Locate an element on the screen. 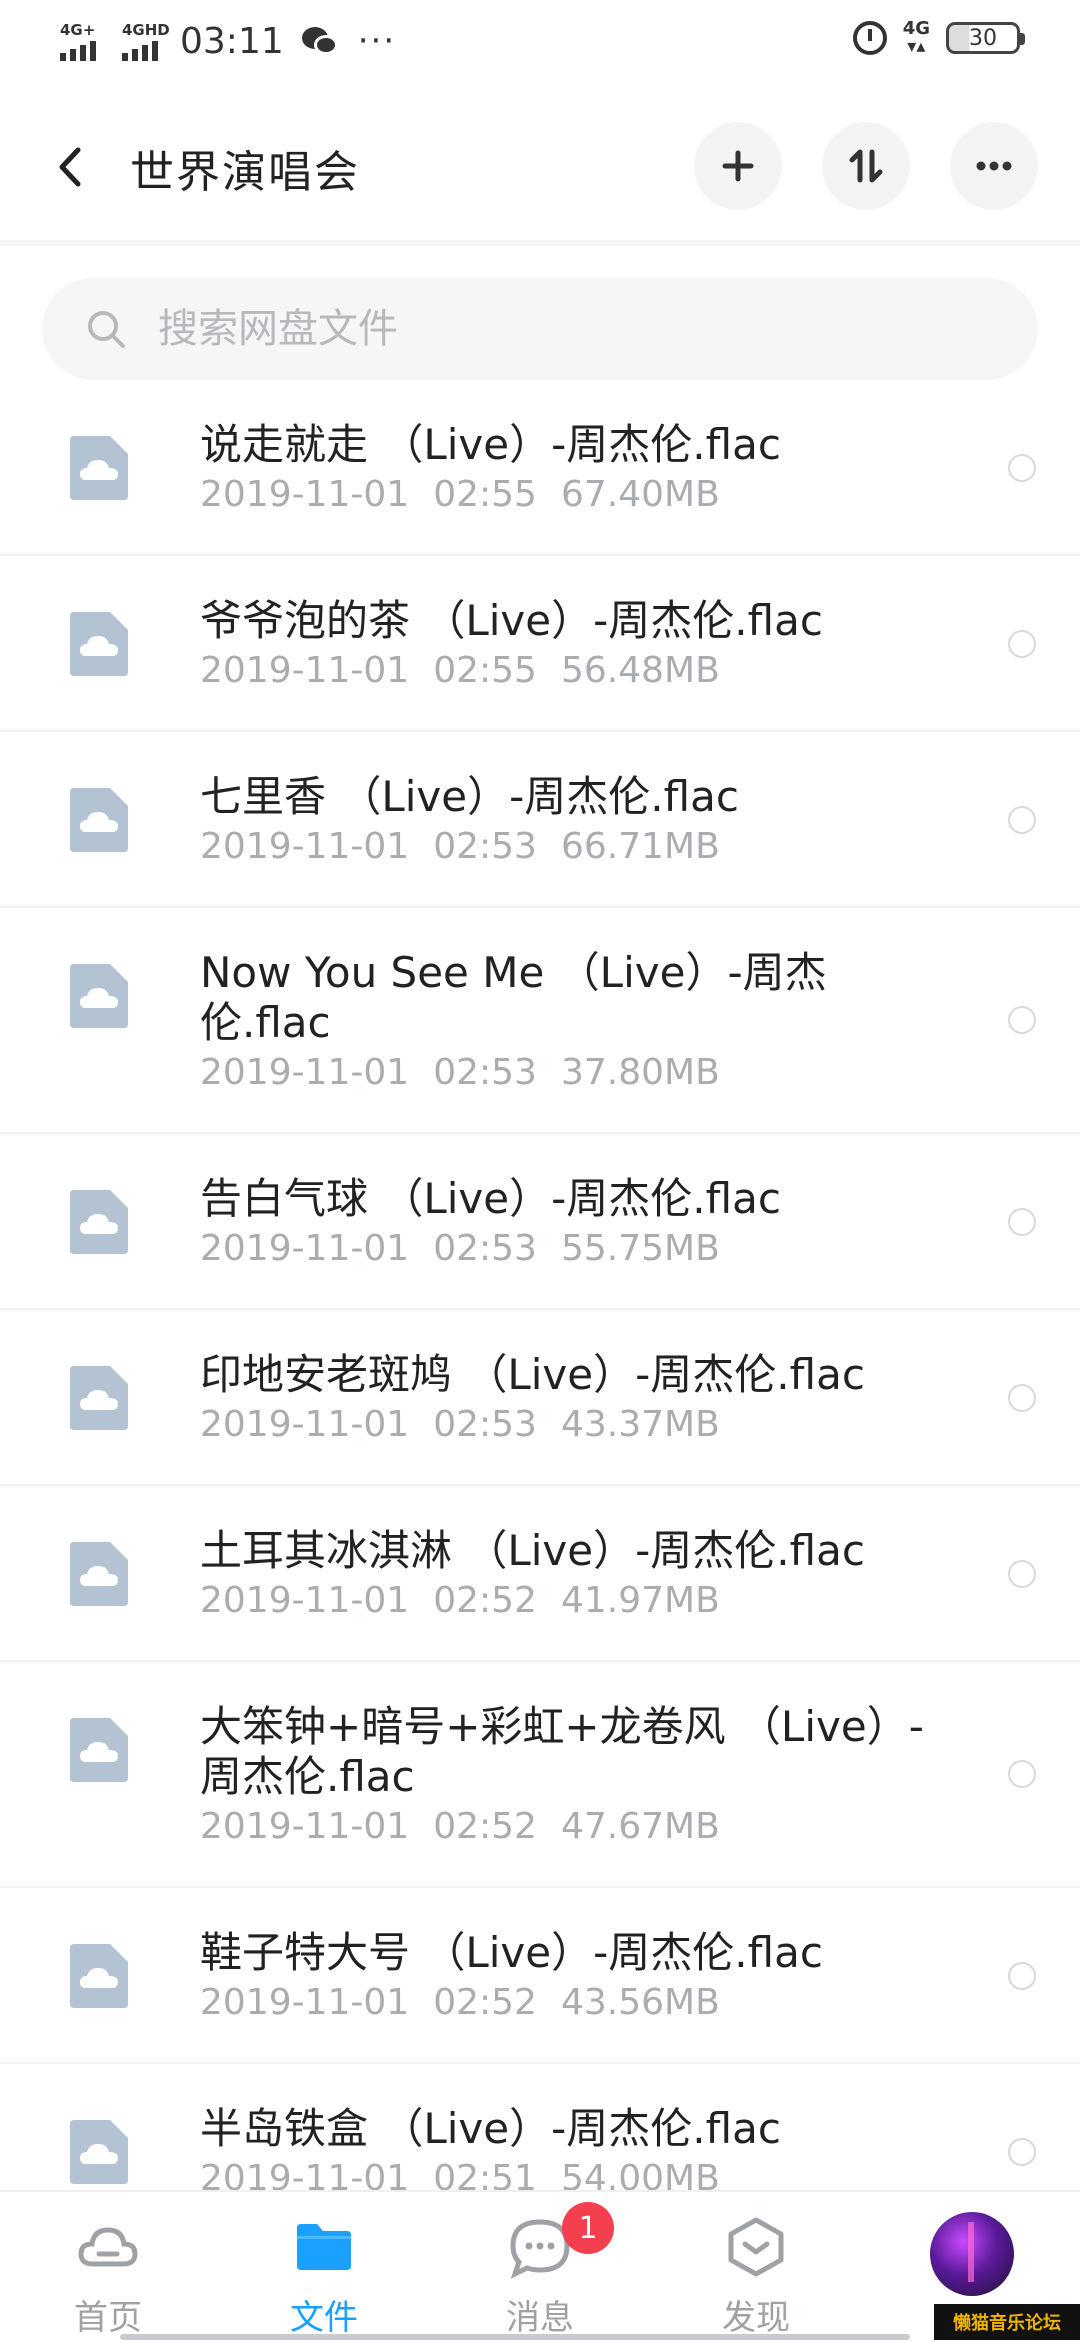 The height and width of the screenshot is (2342, 1080). file-meta: 2019-11-01 02:52 43.56MB is located at coordinates (460, 2002).